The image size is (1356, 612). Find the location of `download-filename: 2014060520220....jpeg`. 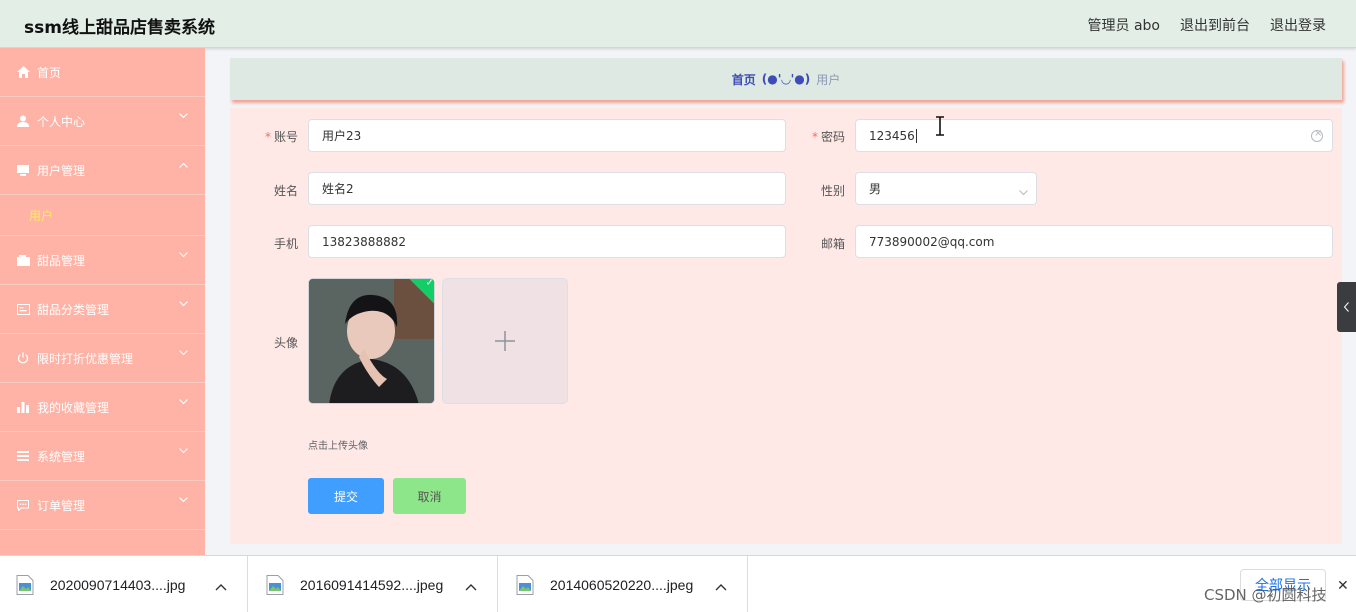

download-filename: 2014060520220....jpeg is located at coordinates (622, 584).